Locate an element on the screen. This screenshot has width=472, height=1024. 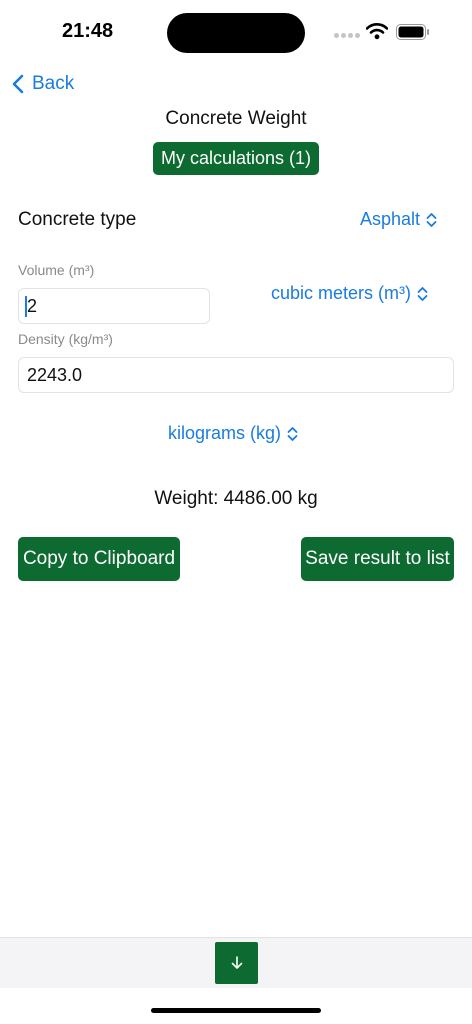
dynamic-island is located at coordinates (236, 33).